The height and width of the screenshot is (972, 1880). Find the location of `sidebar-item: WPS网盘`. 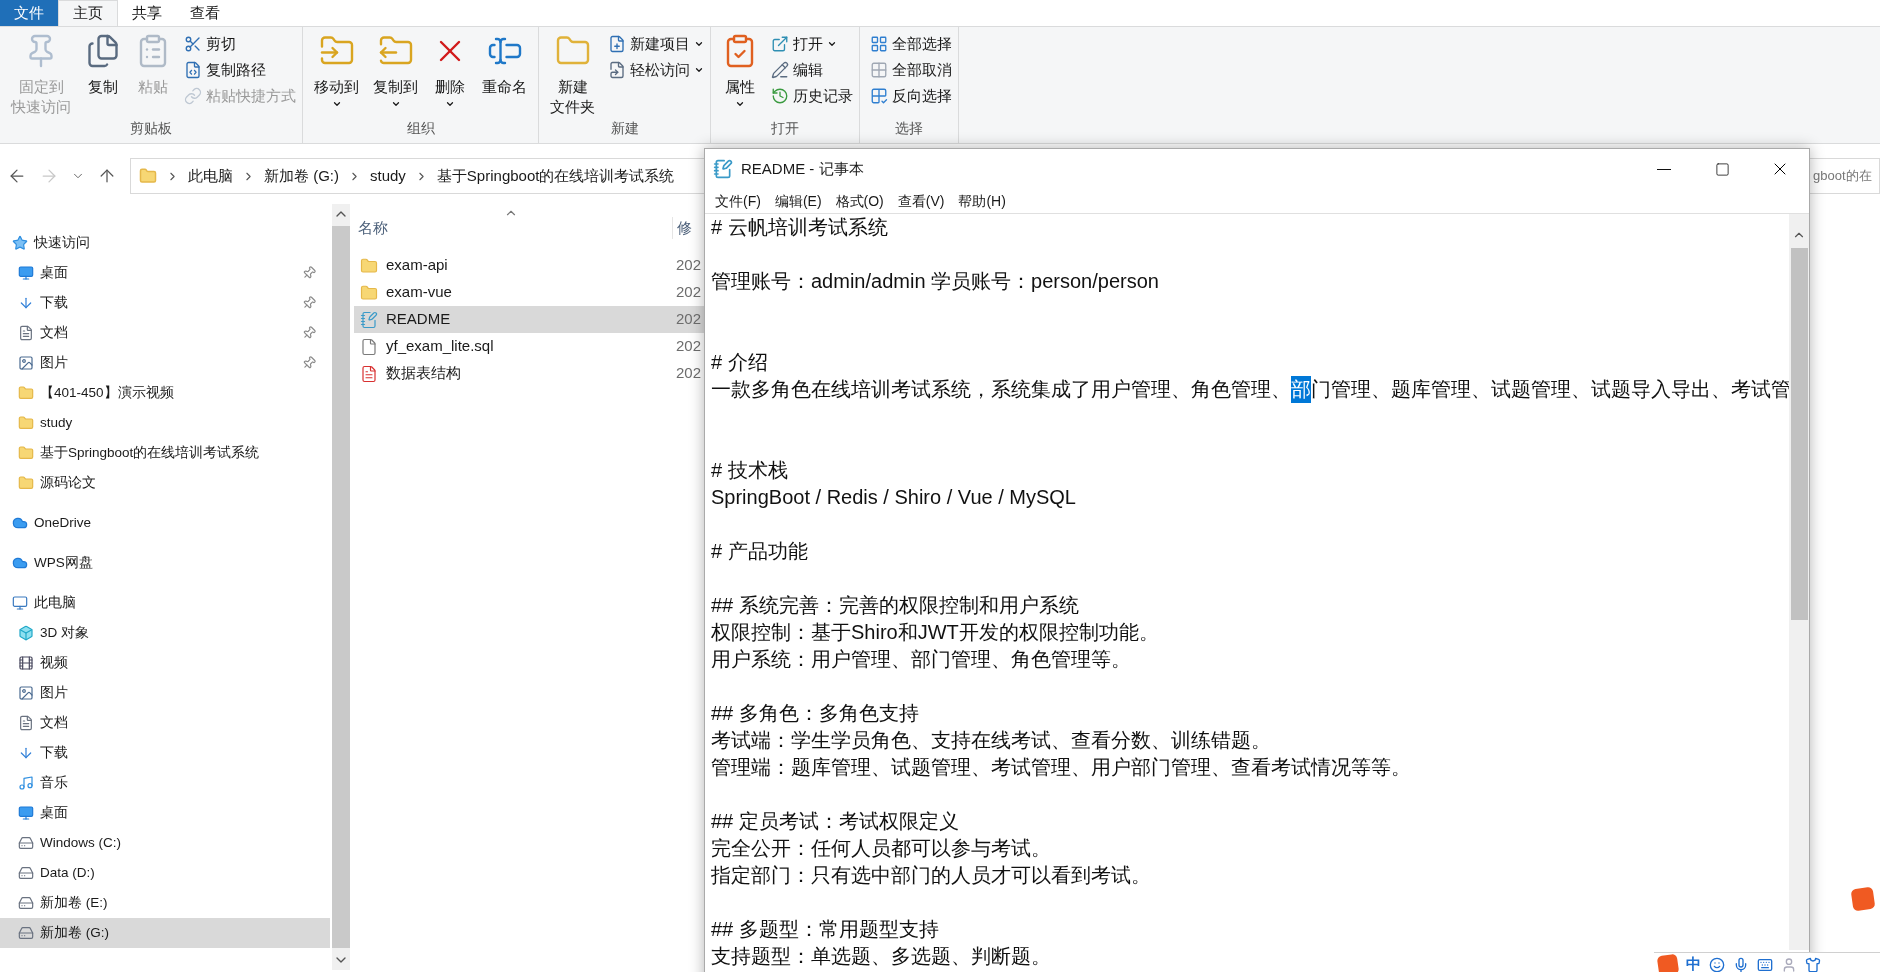

sidebar-item: WPS网盘 is located at coordinates (165, 563).